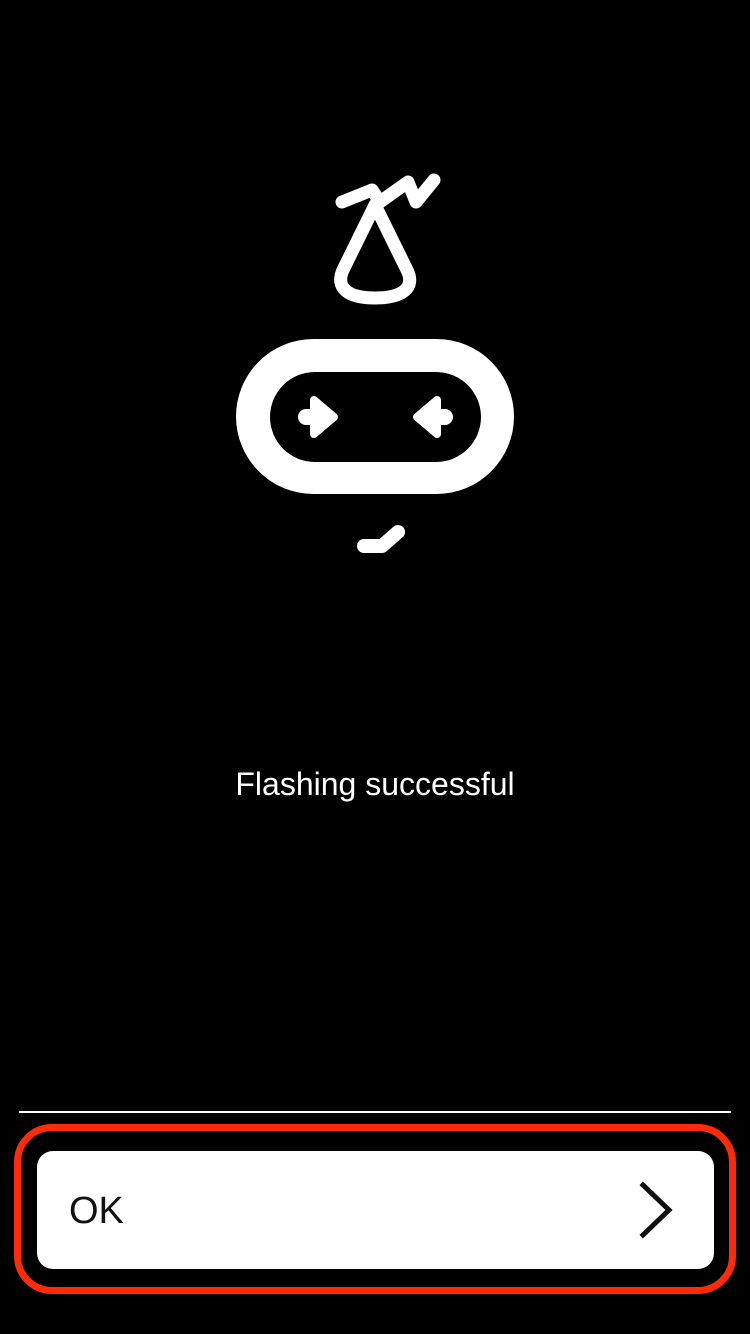  What do you see at coordinates (656, 1210) in the screenshot?
I see `chevron-right-icon` at bounding box center [656, 1210].